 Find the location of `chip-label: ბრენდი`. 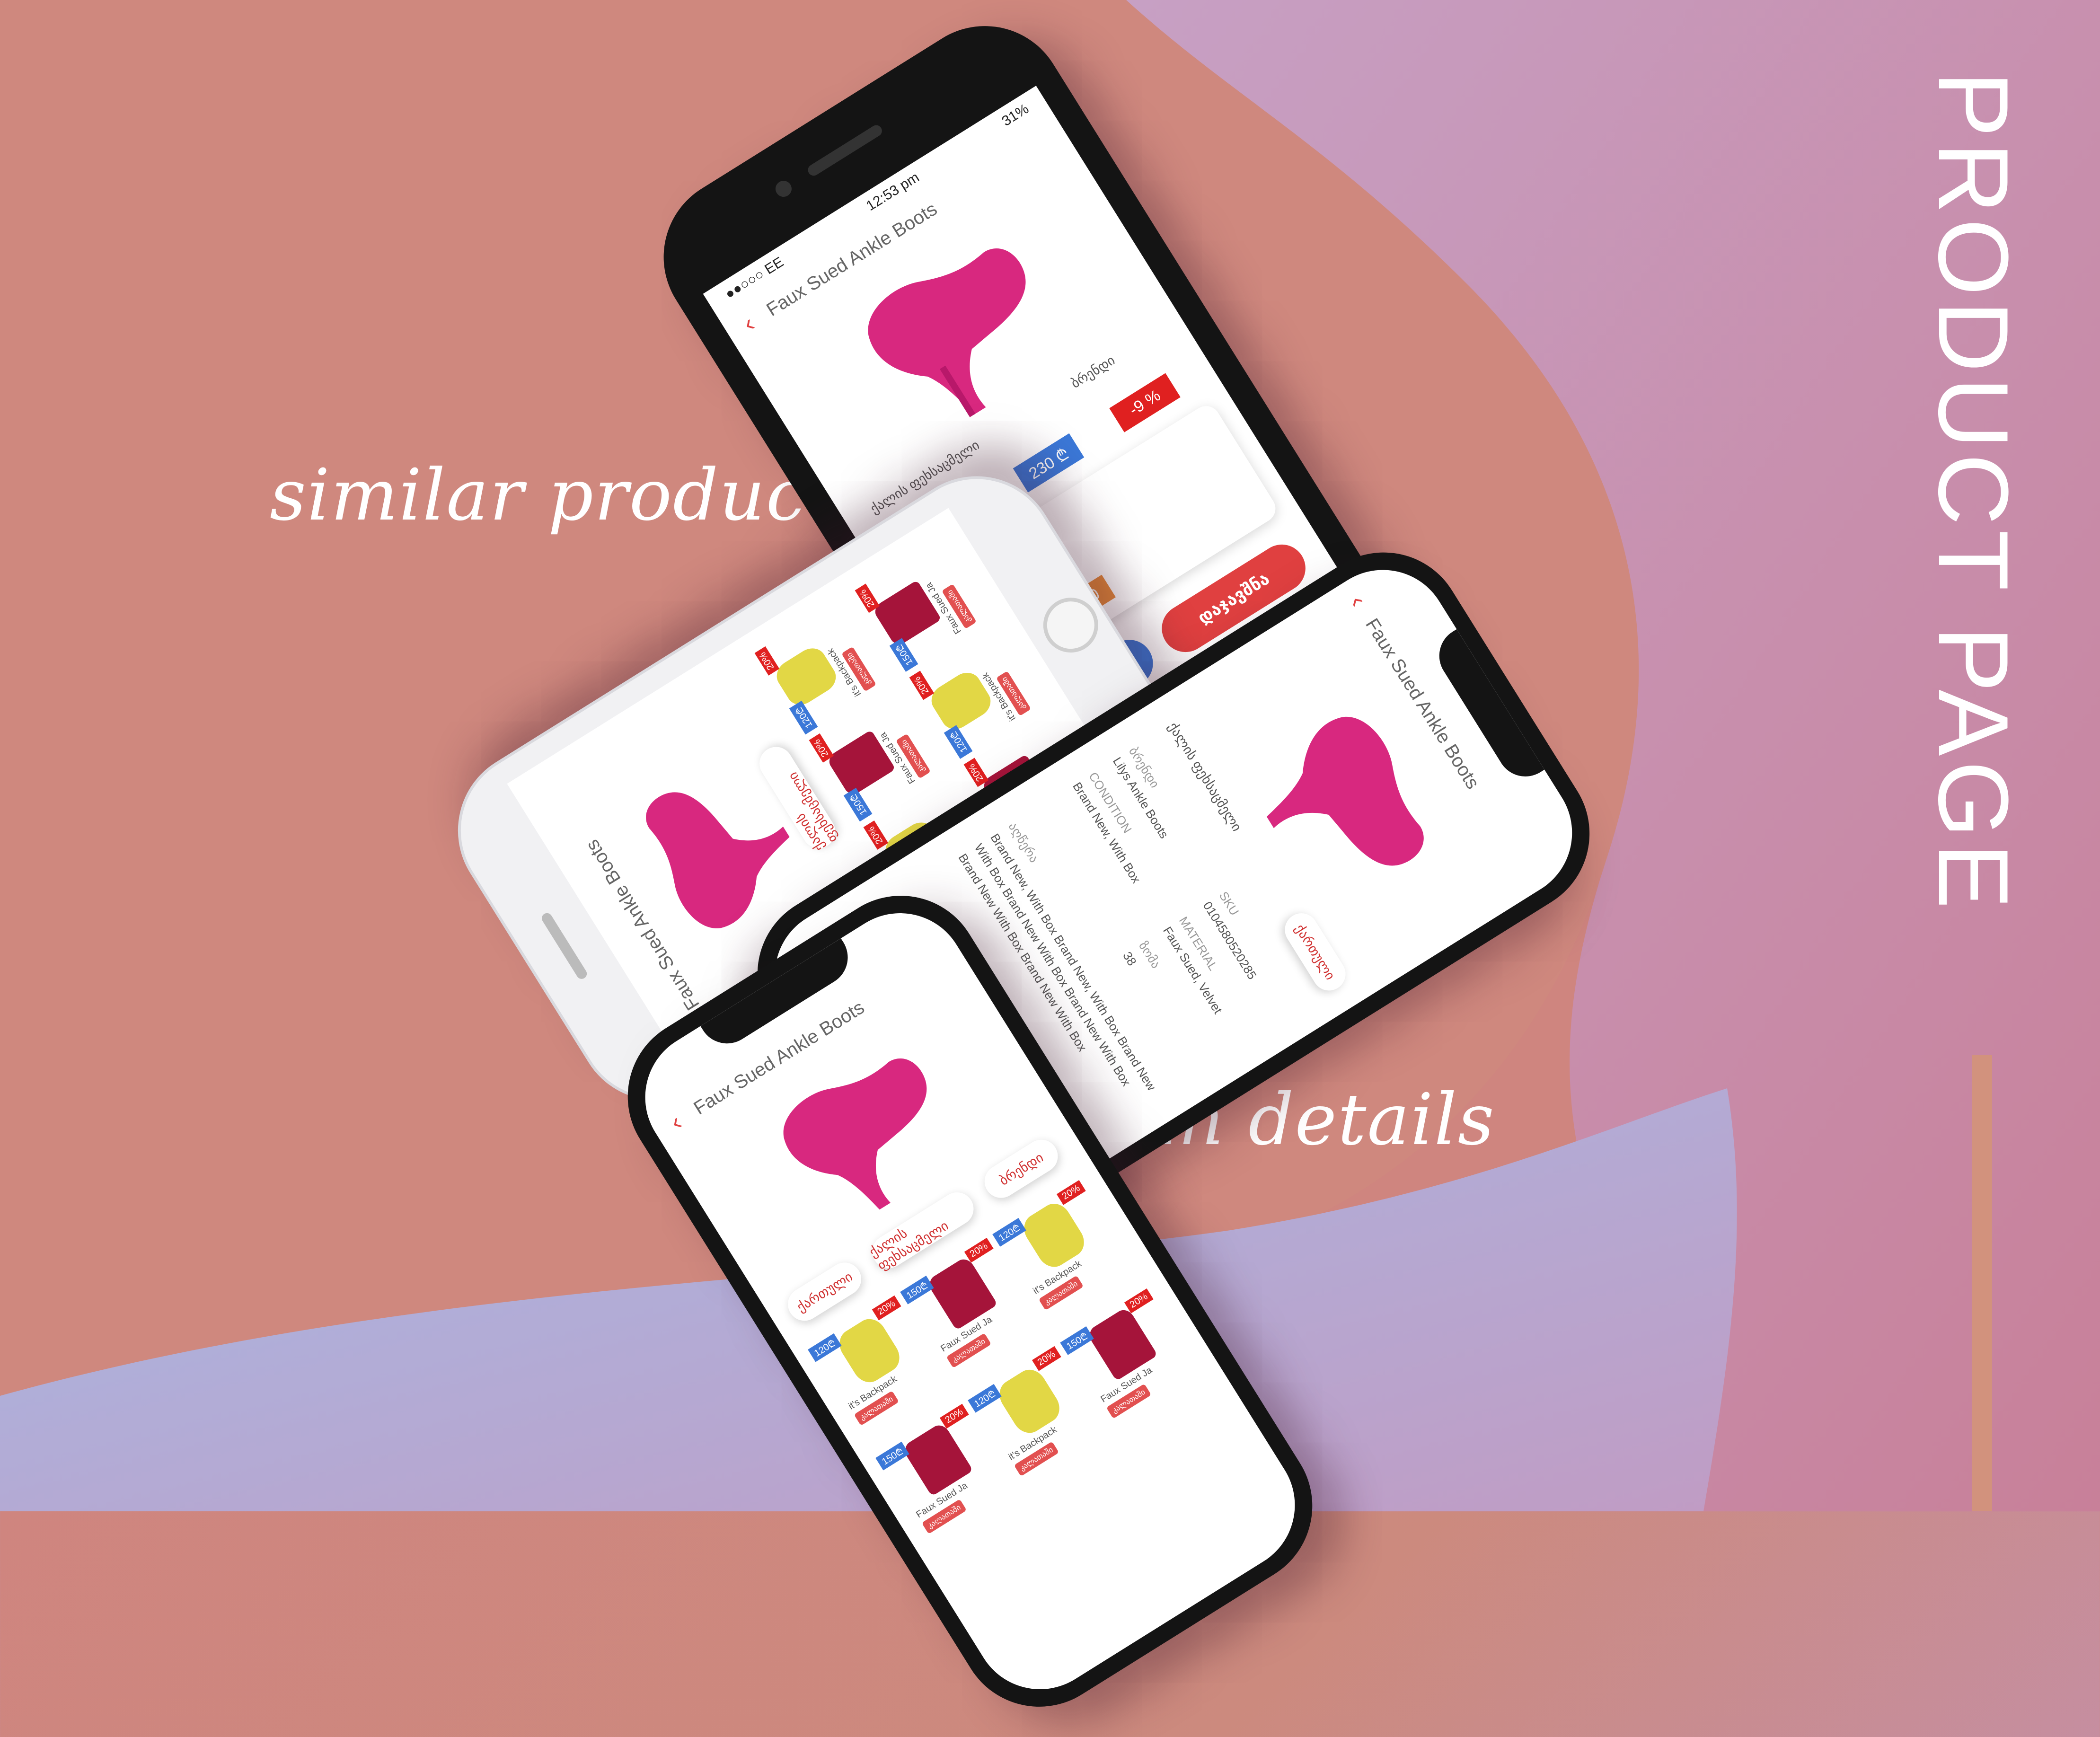

chip-label: ბრენდი is located at coordinates (1093, 372).